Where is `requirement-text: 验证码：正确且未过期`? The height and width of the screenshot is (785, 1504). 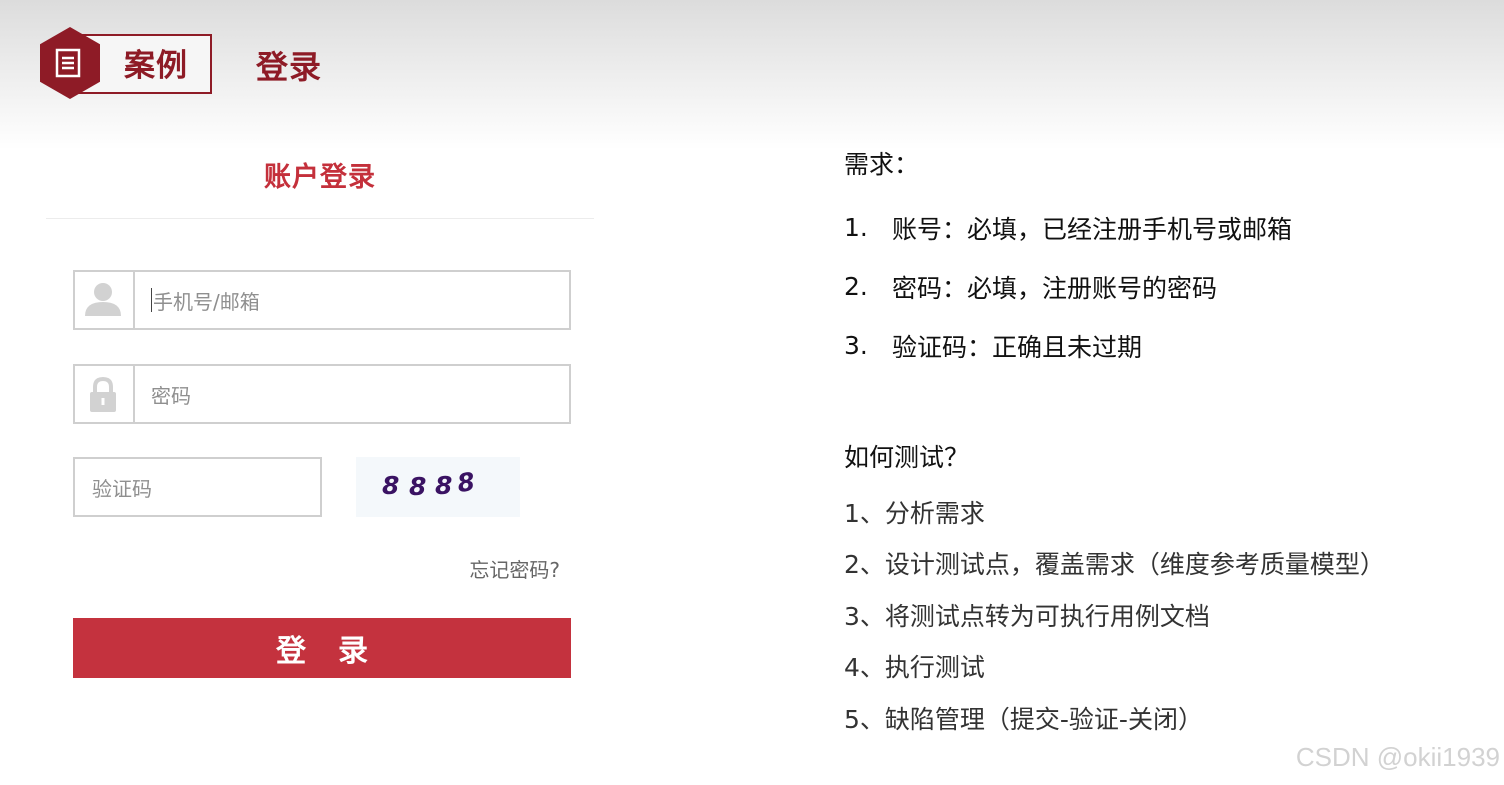
requirement-text: 验证码：正确且未过期 is located at coordinates (1017, 347).